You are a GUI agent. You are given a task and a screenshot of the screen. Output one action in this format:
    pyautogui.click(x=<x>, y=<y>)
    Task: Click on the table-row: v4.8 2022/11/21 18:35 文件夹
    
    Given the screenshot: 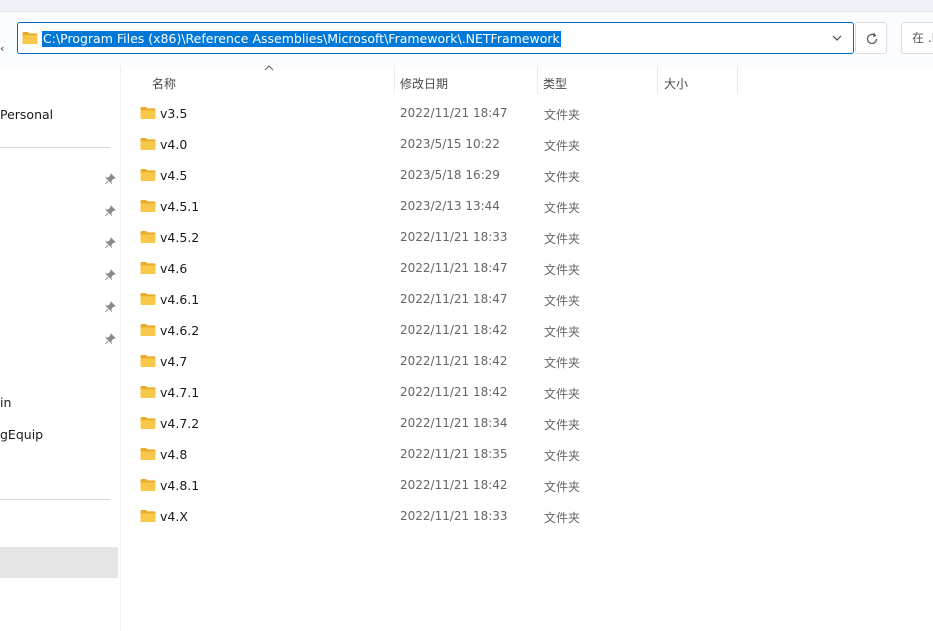 What is the action you would take?
    pyautogui.click(x=456, y=454)
    